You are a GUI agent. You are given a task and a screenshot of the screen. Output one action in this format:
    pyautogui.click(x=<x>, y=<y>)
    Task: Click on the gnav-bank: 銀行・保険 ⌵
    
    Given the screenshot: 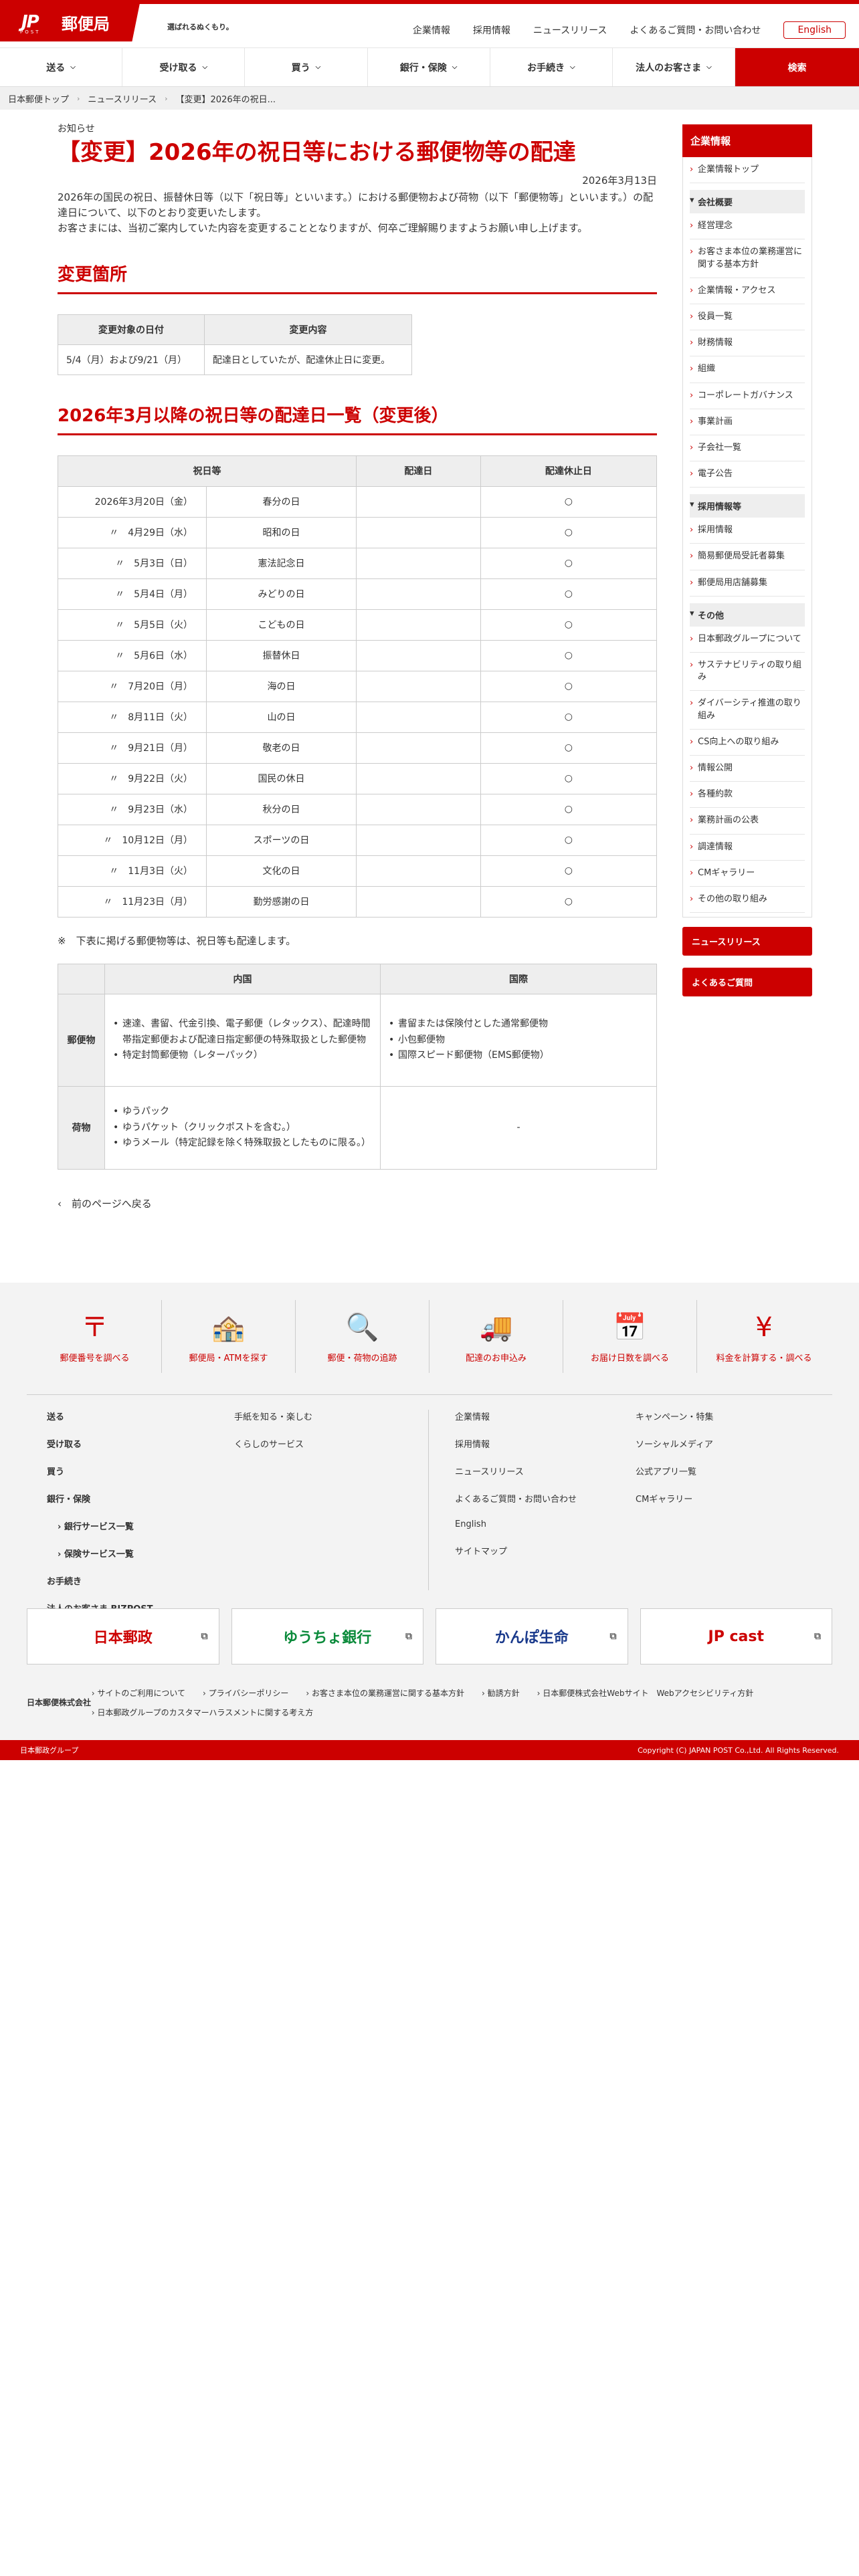 What is the action you would take?
    pyautogui.click(x=429, y=67)
    